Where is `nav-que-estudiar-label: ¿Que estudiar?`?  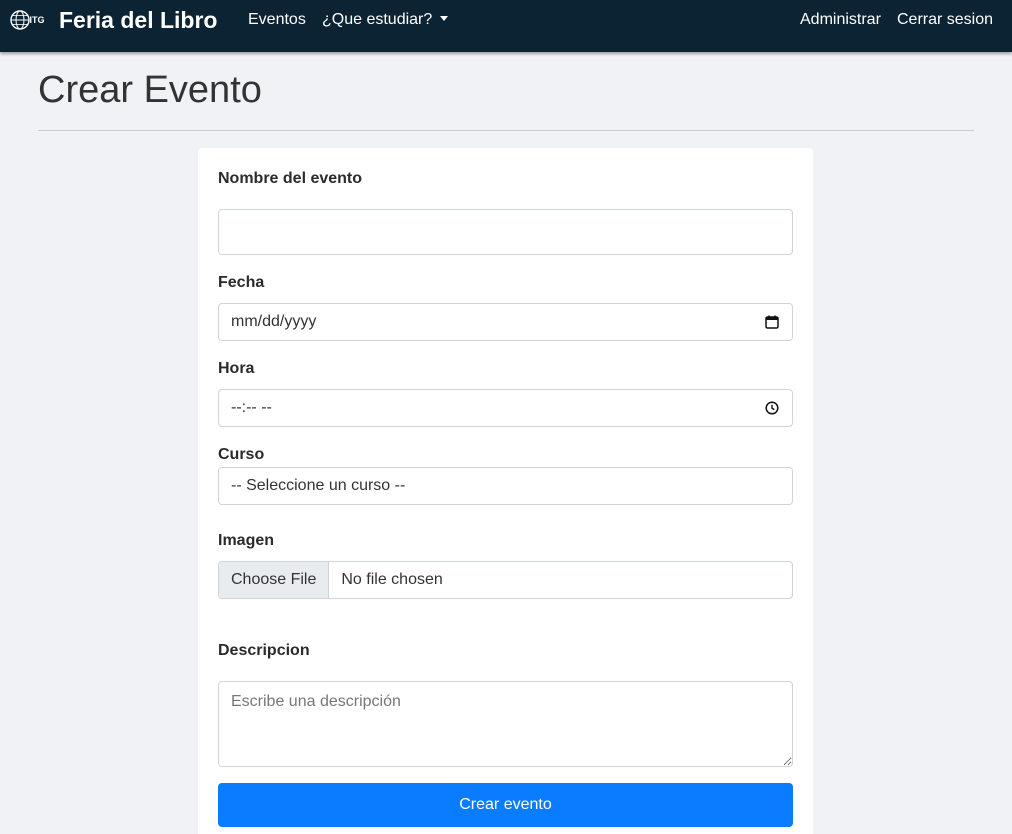 nav-que-estudiar-label: ¿Que estudiar? is located at coordinates (377, 19).